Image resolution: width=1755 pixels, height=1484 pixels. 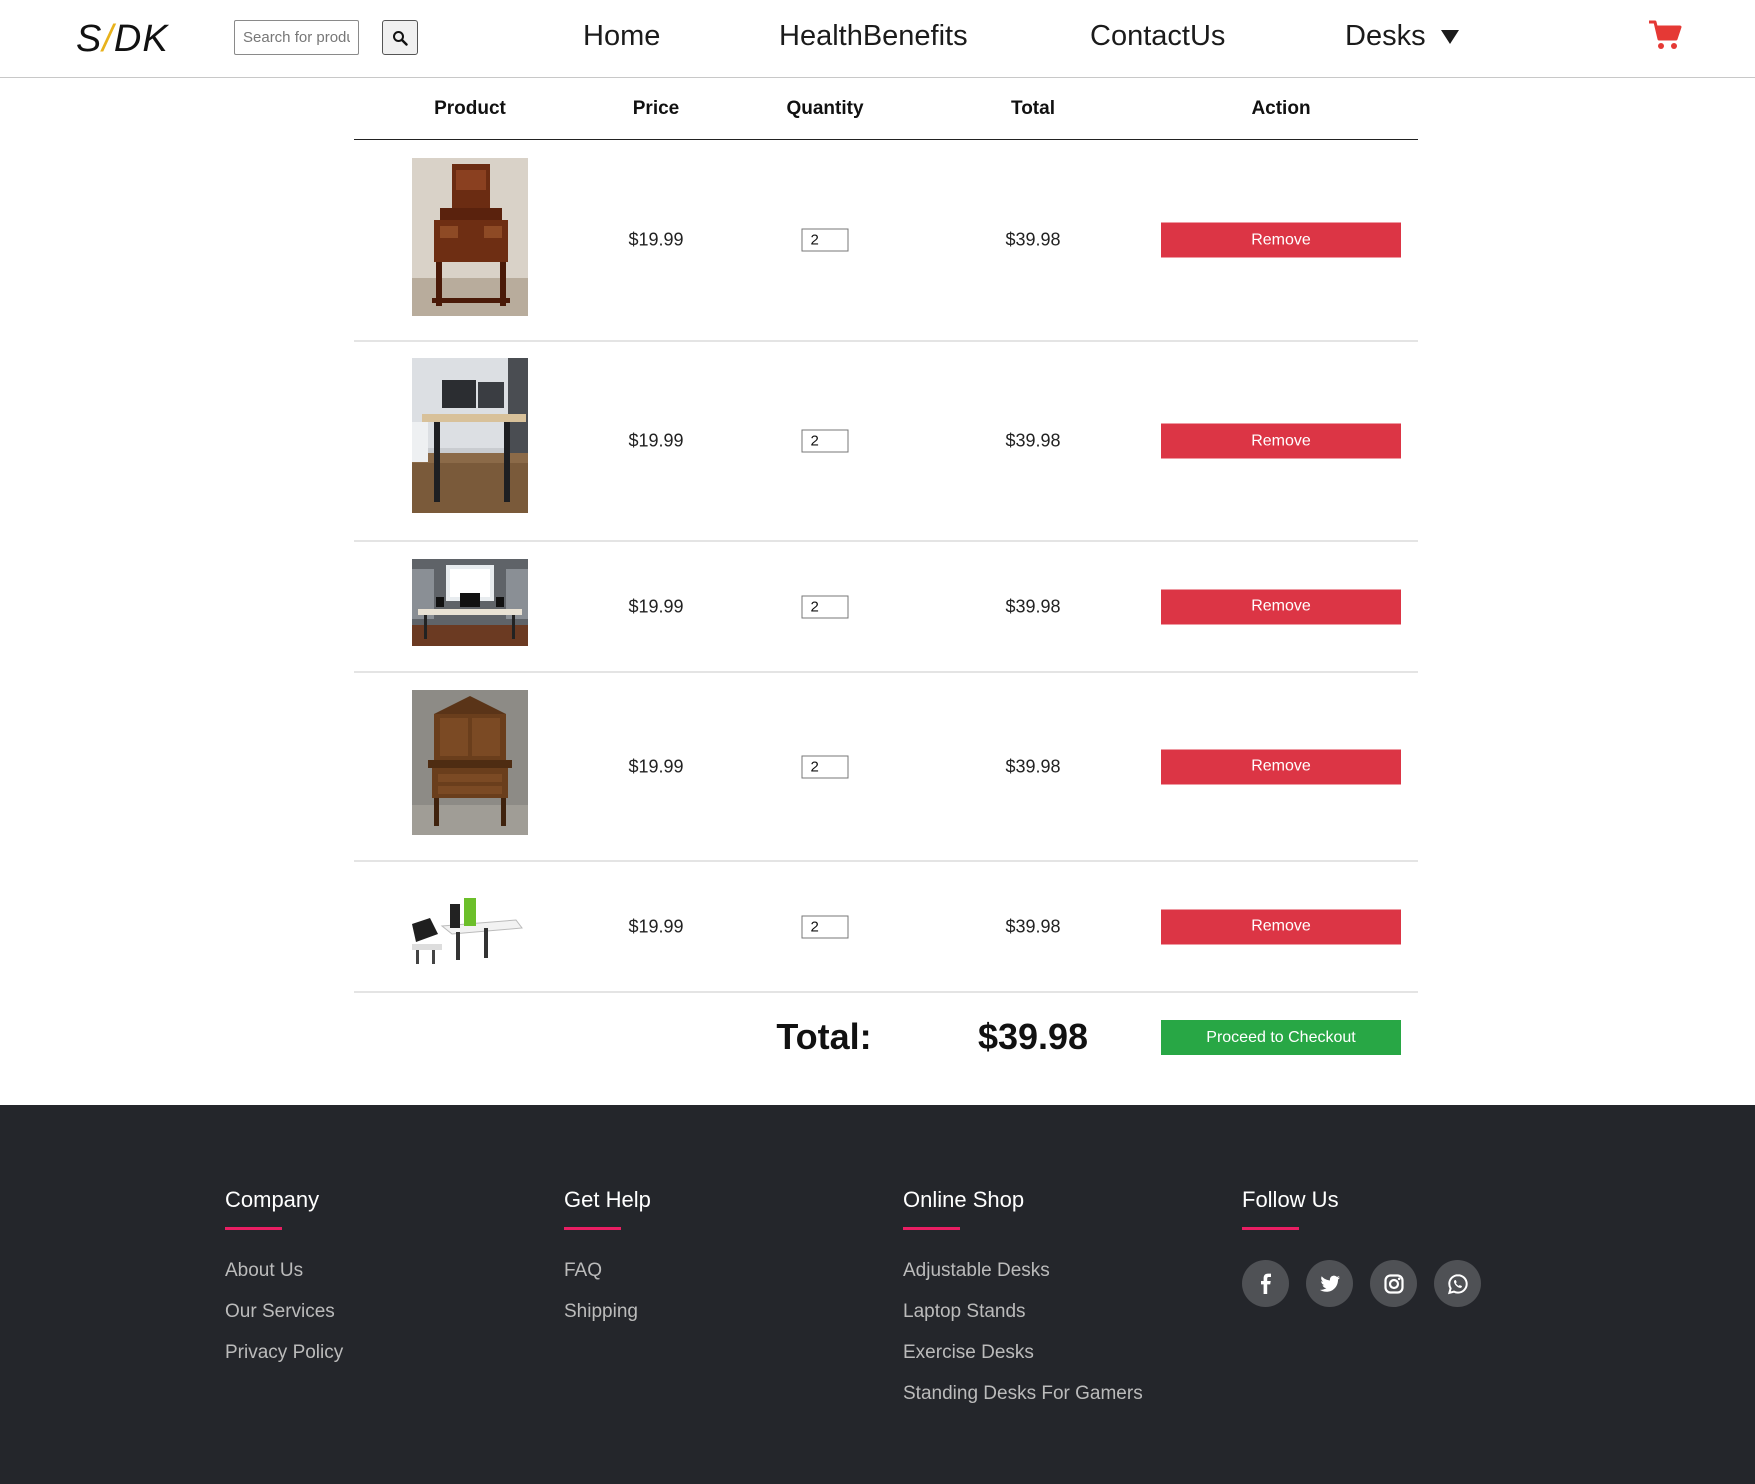 I want to click on whatsapp-icon, so click(x=1457, y=1283).